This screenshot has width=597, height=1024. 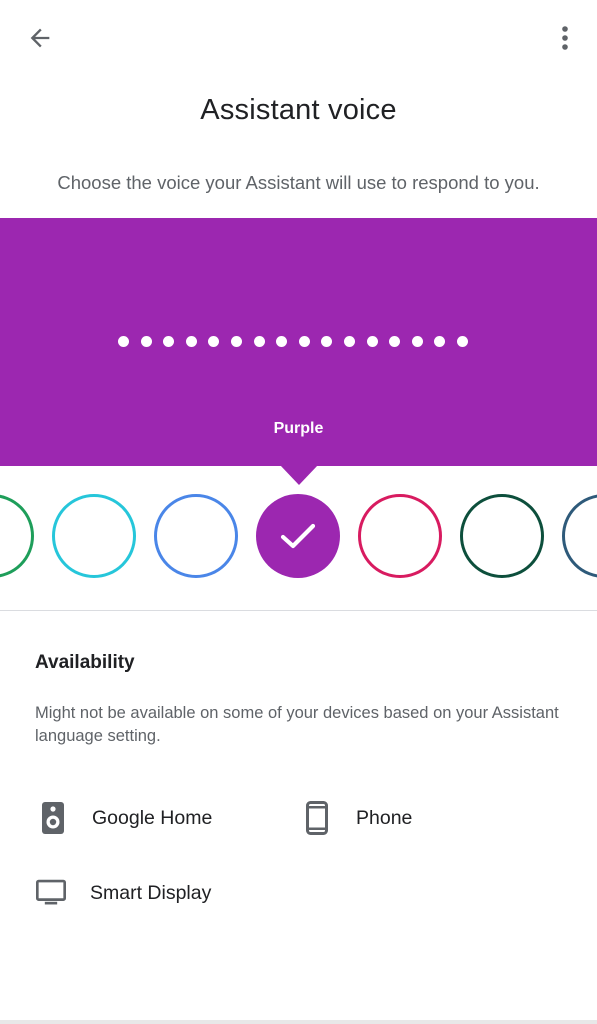 I want to click on more-vert-icon, so click(x=565, y=38).